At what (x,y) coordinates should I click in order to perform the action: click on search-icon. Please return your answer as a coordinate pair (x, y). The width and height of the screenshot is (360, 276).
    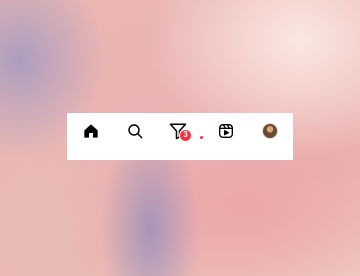
    Looking at the image, I should click on (135, 131).